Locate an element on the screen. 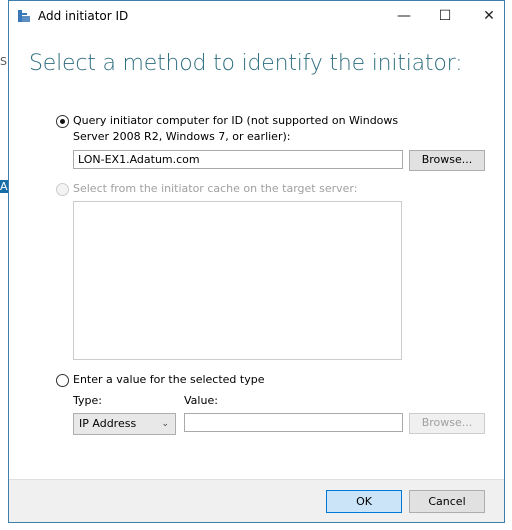 The width and height of the screenshot is (512, 530). close-button: ✕ is located at coordinates (489, 16).